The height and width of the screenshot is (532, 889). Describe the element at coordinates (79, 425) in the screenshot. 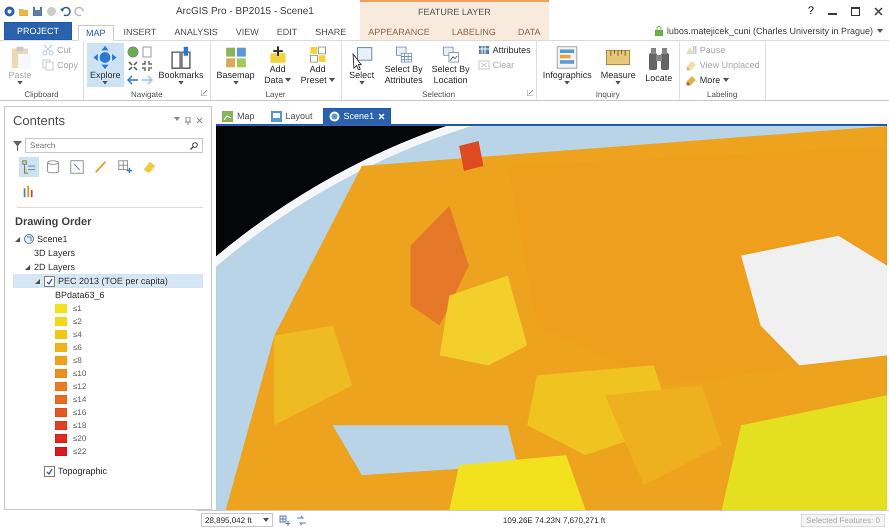

I see `legend-label: ≤18` at that location.